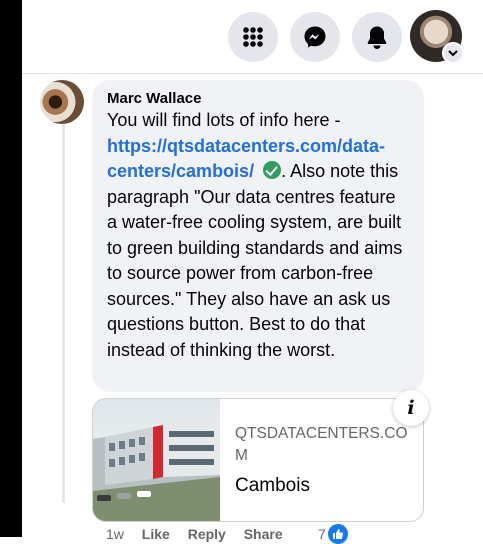 The image size is (483, 544). I want to click on comment-author: Marc Wallace, so click(154, 98).